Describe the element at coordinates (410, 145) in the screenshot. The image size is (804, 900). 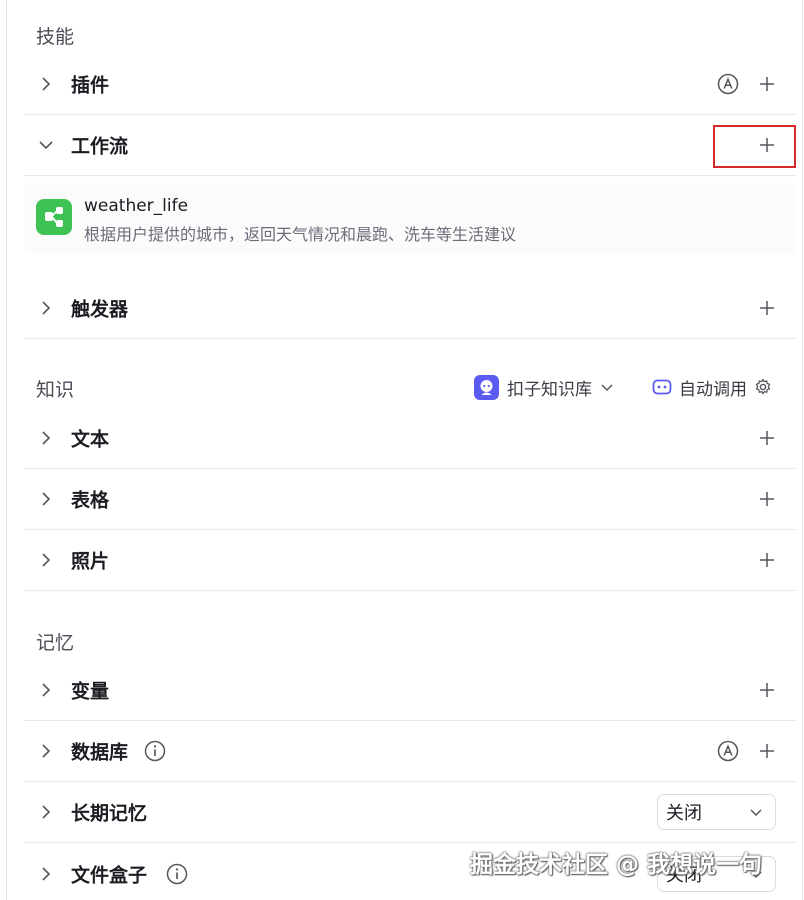
I see `workflow-row: 工作流` at that location.